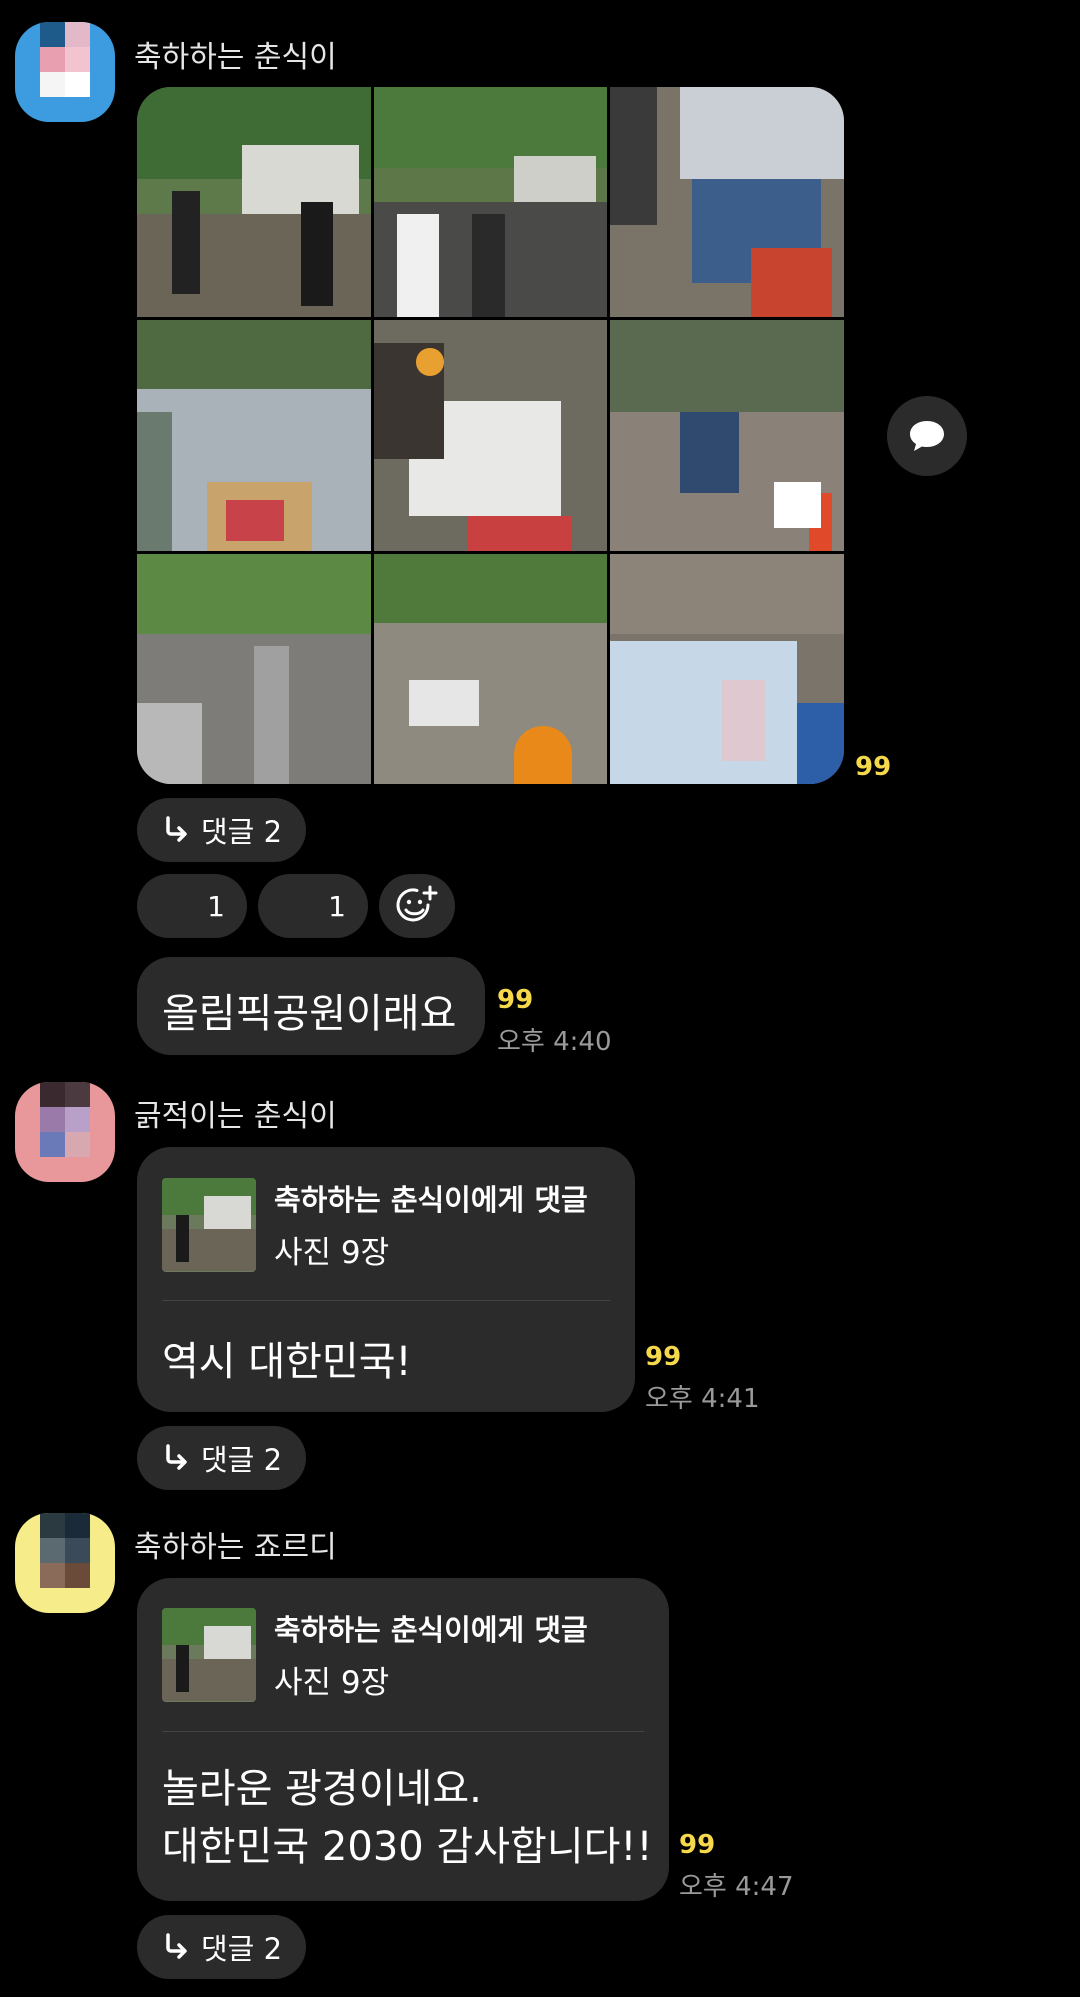 This screenshot has width=1080, height=1997. What do you see at coordinates (322, 1789) in the screenshot?
I see `message-line: 놀라운 광경이네요.` at bounding box center [322, 1789].